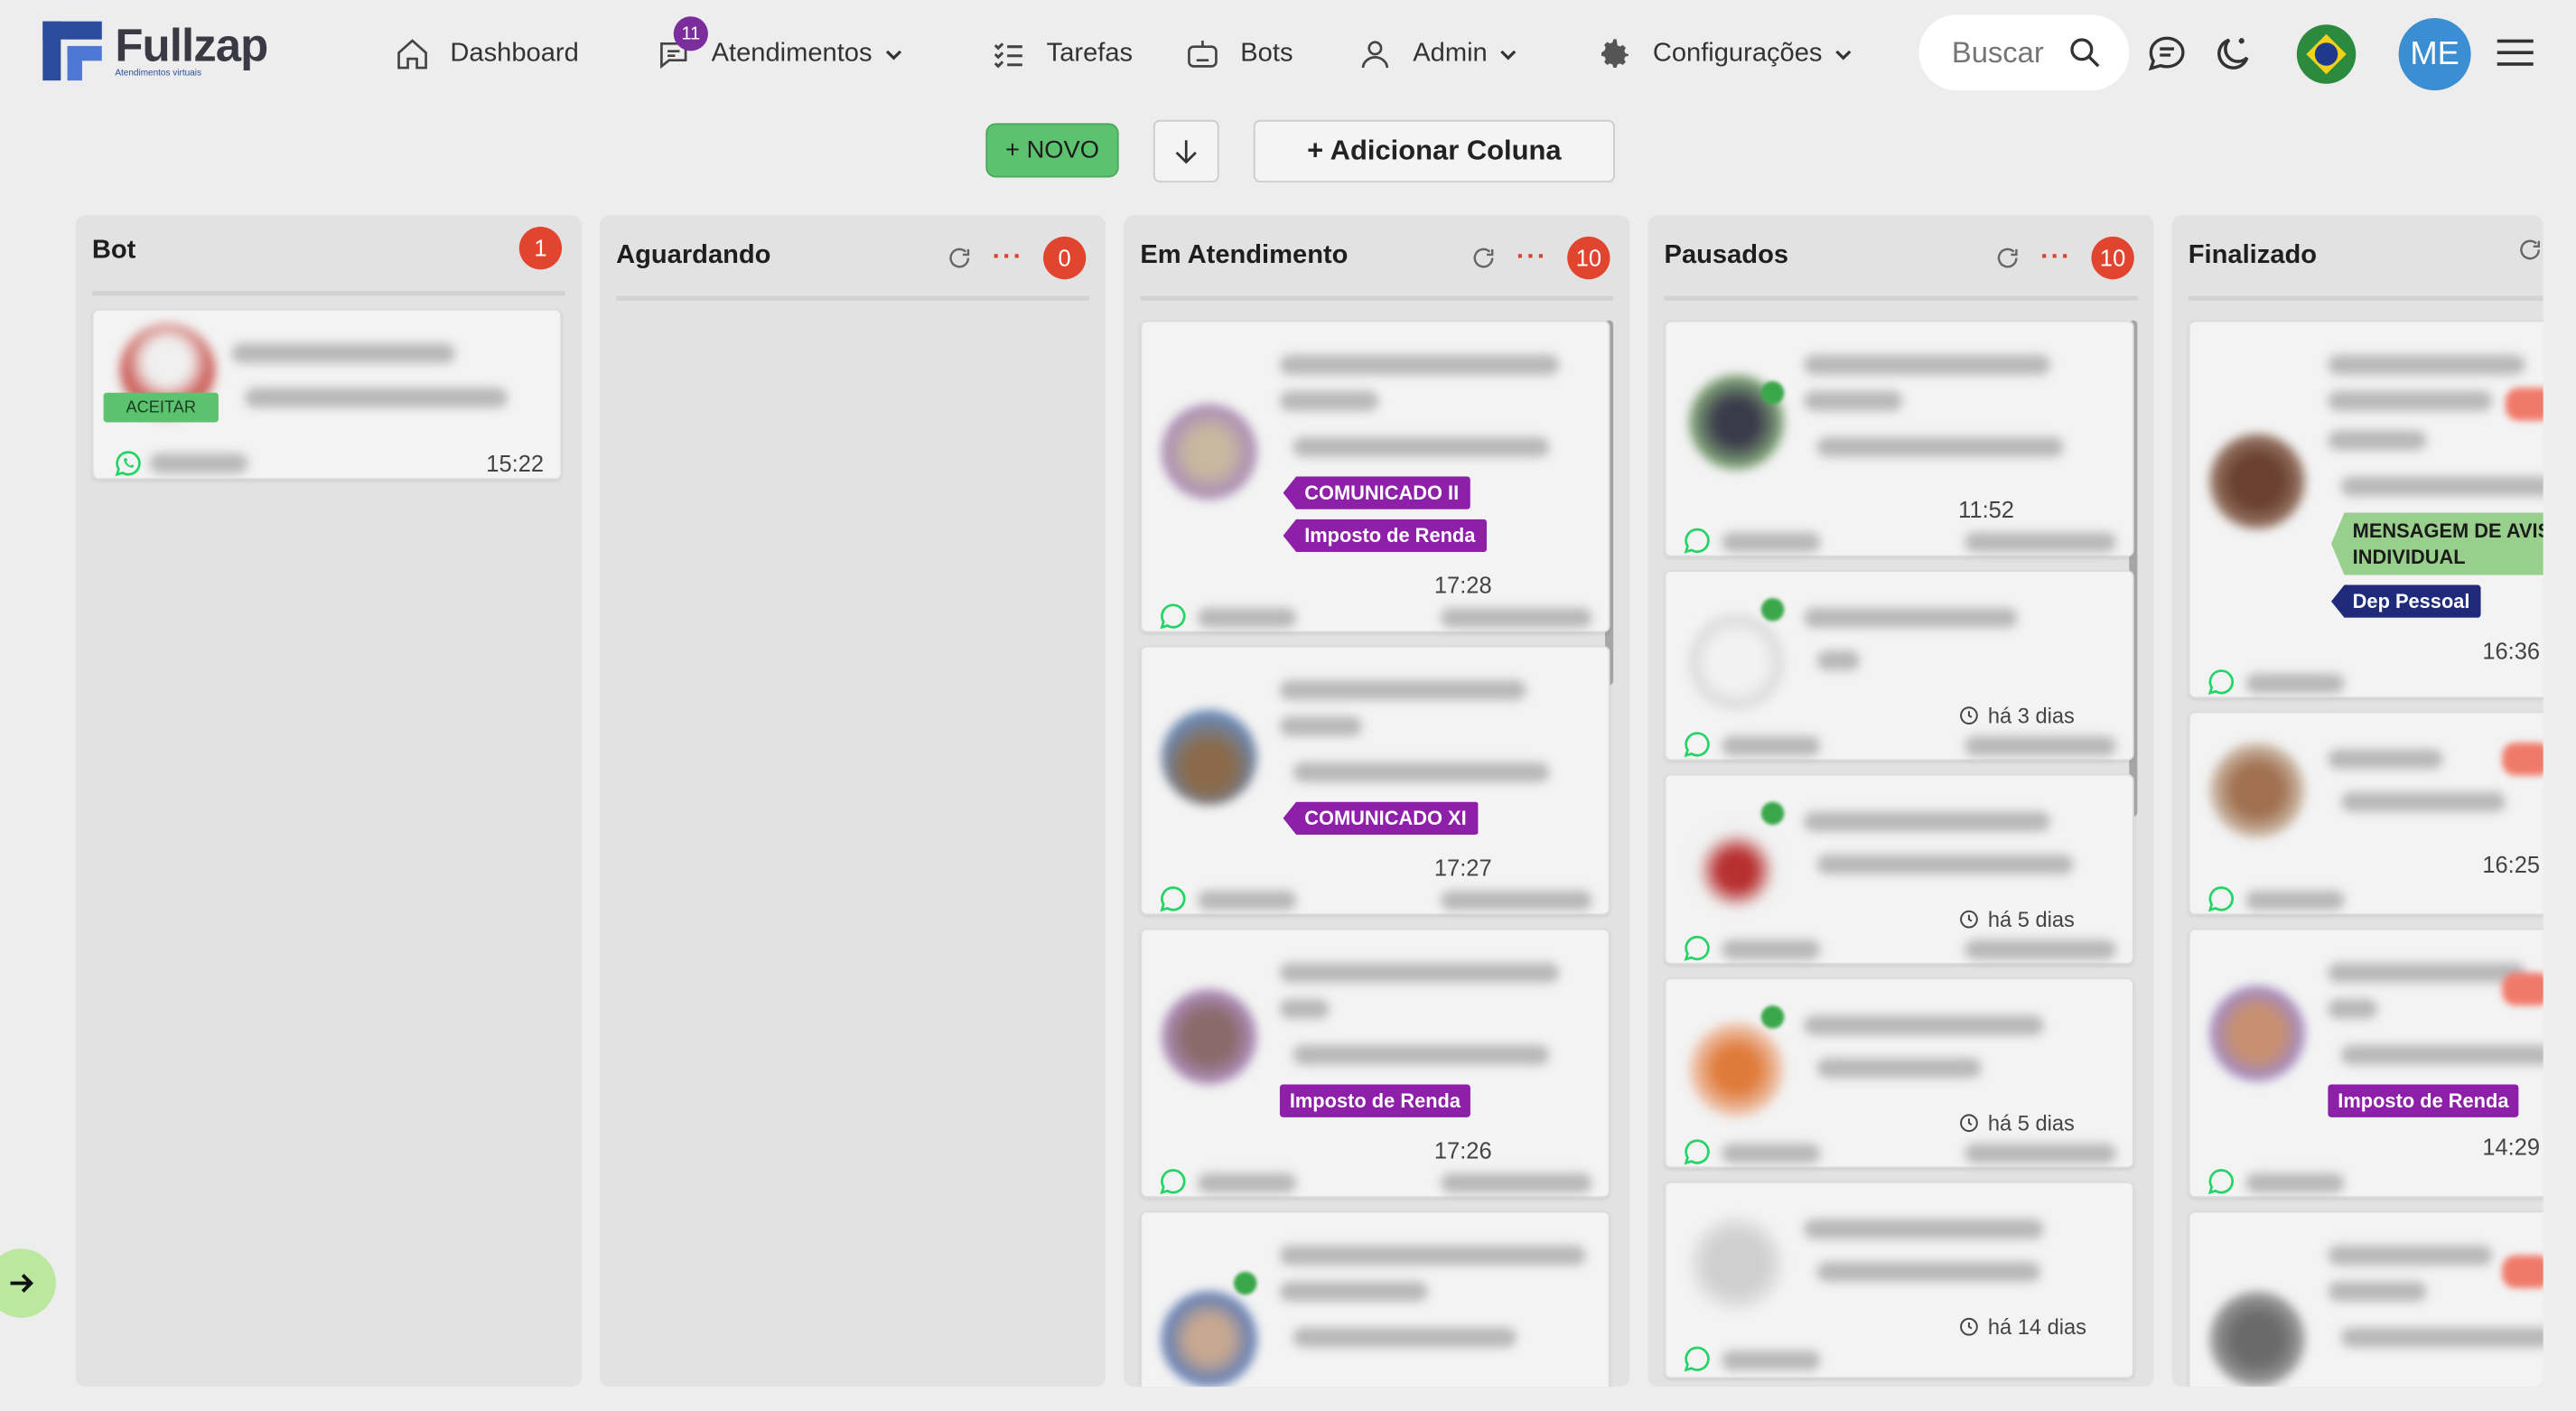 The height and width of the screenshot is (1411, 2576). I want to click on conversation-card: 11:52, so click(1899, 438).